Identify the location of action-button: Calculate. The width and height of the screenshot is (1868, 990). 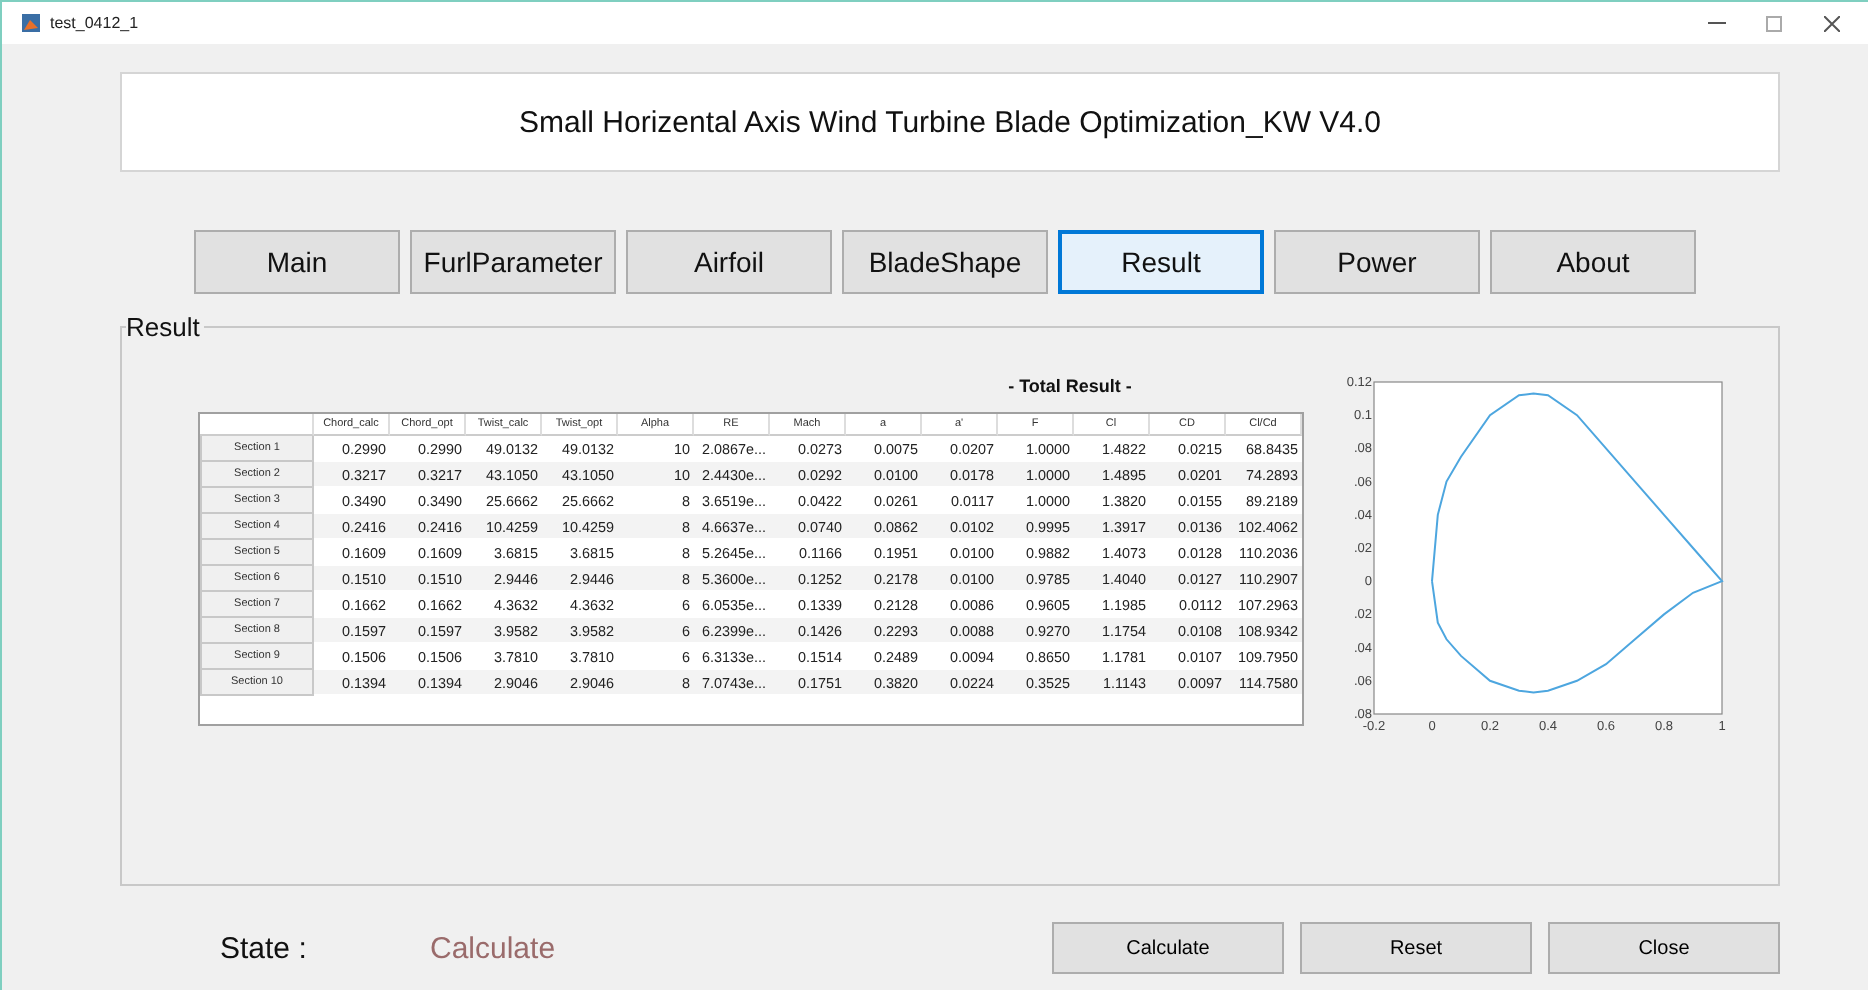
(1168, 948).